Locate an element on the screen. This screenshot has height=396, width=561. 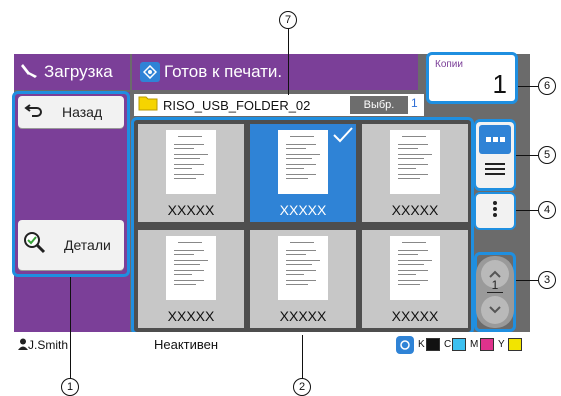
back-button: Назад is located at coordinates (71, 112).